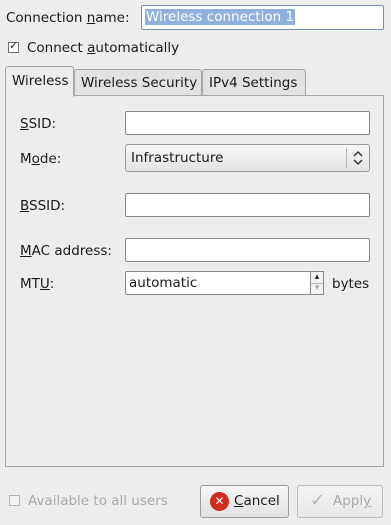 The height and width of the screenshot is (525, 391). What do you see at coordinates (52, 284) in the screenshot?
I see `mtu-label-text-end: :` at bounding box center [52, 284].